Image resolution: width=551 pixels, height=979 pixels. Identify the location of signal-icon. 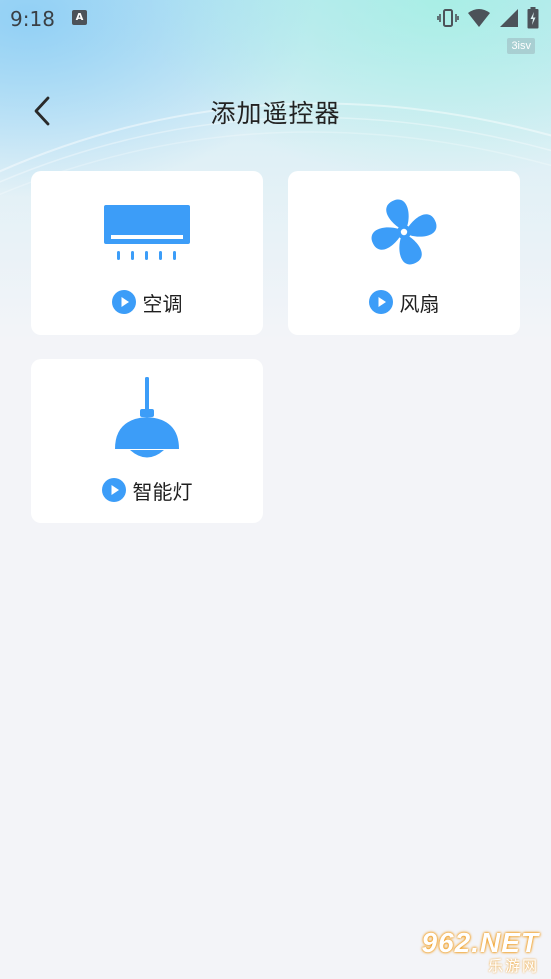
(509, 18).